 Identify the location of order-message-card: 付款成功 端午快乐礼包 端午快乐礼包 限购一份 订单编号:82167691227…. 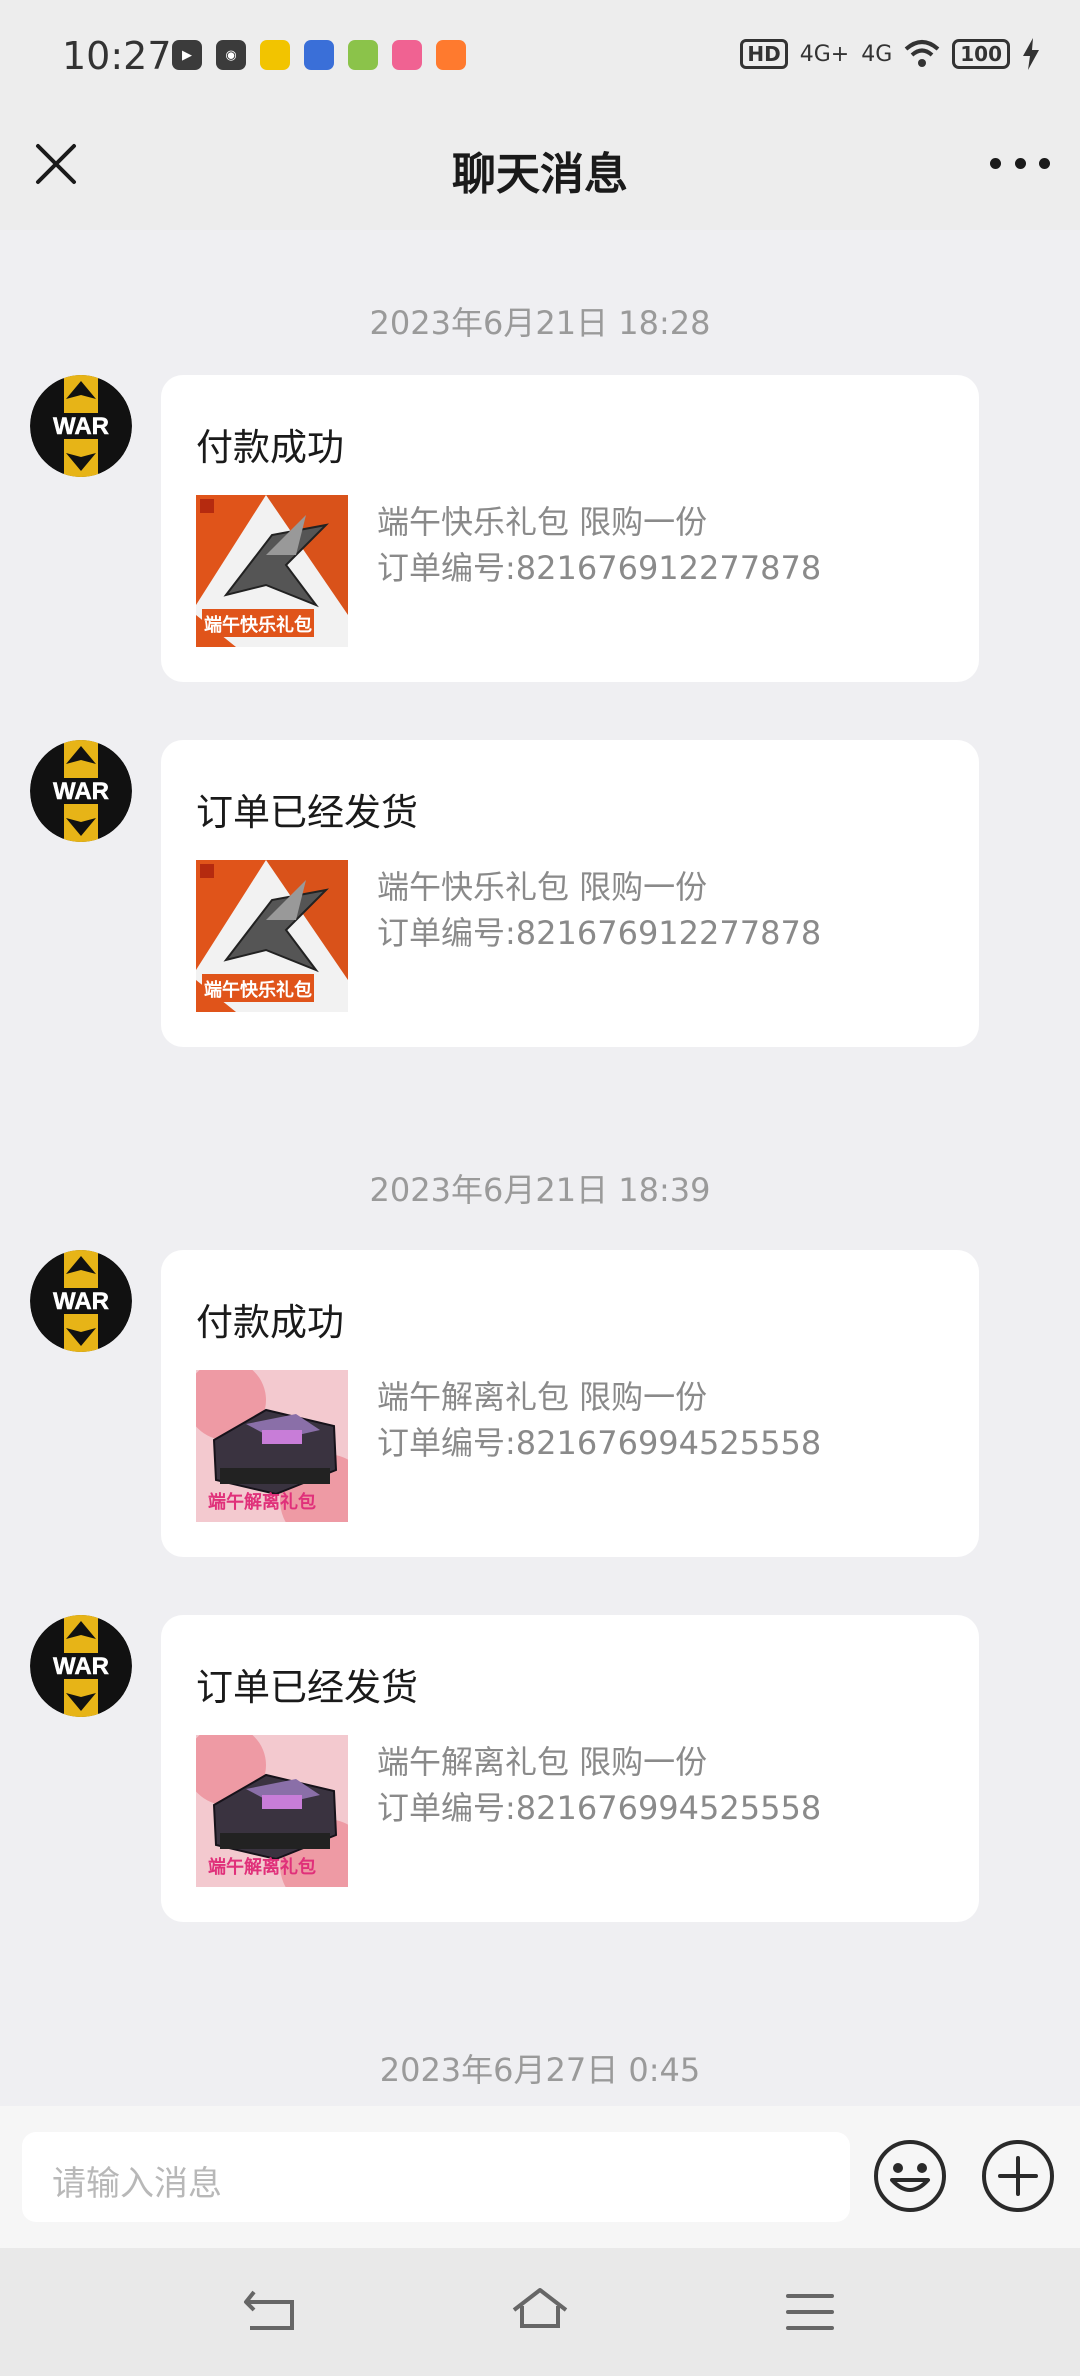
(570, 528).